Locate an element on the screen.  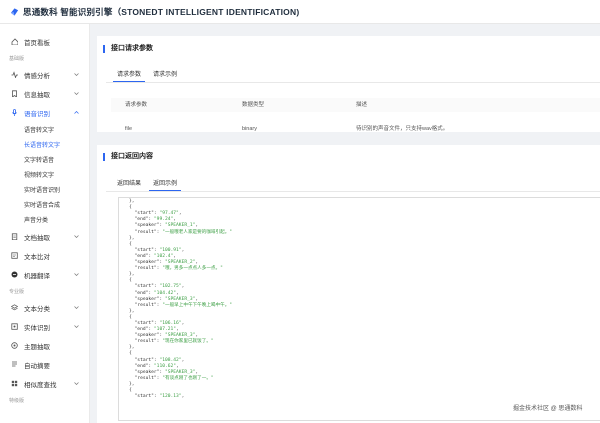
sidebar-menu-item: 主题抽取 is located at coordinates (44, 345).